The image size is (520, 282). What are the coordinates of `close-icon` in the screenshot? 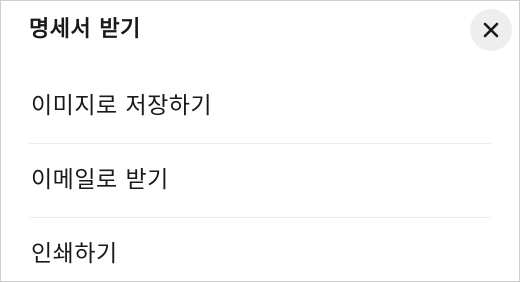 It's located at (491, 30).